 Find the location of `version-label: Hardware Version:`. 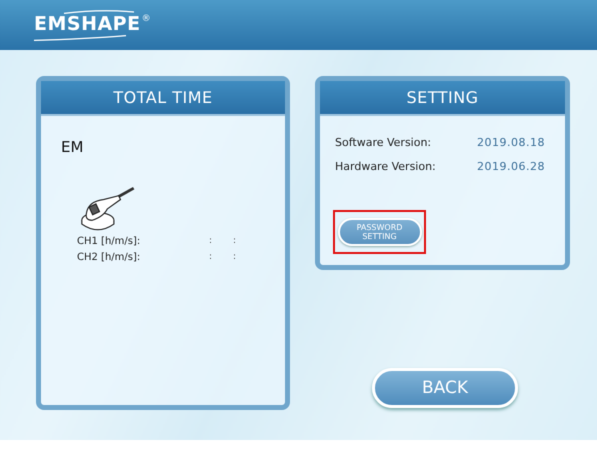

version-label: Hardware Version: is located at coordinates (386, 167).